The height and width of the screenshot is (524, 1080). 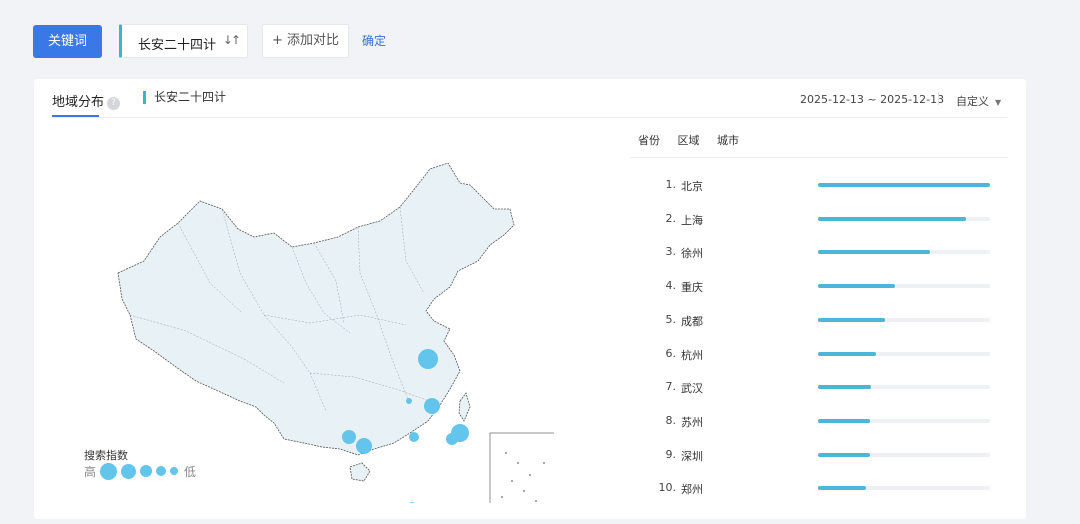 I want to click on bubble-beijing, so click(x=428, y=359).